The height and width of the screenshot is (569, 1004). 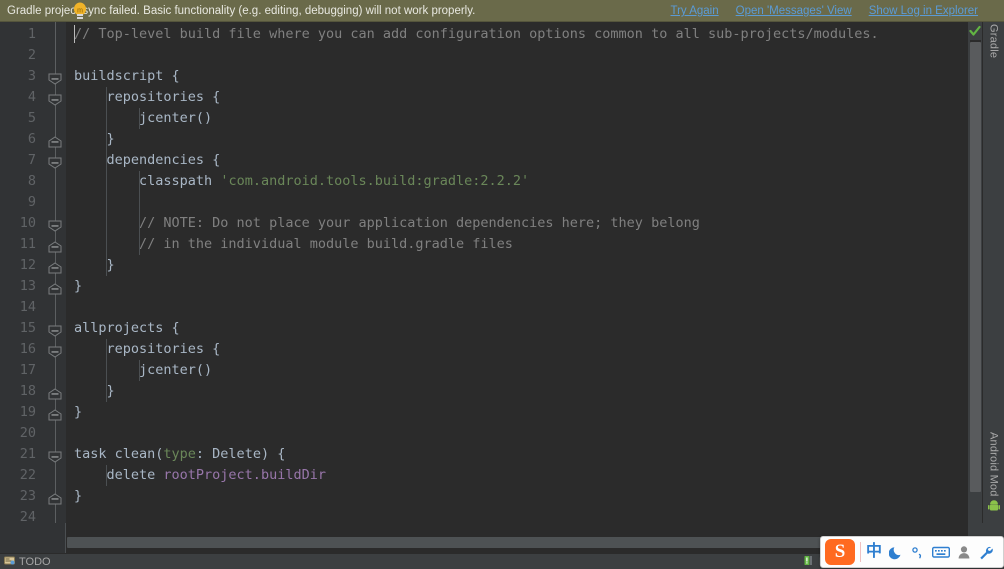 What do you see at coordinates (993, 272) in the screenshot?
I see `right-tool-window-bar: Gradle Android Mod` at bounding box center [993, 272].